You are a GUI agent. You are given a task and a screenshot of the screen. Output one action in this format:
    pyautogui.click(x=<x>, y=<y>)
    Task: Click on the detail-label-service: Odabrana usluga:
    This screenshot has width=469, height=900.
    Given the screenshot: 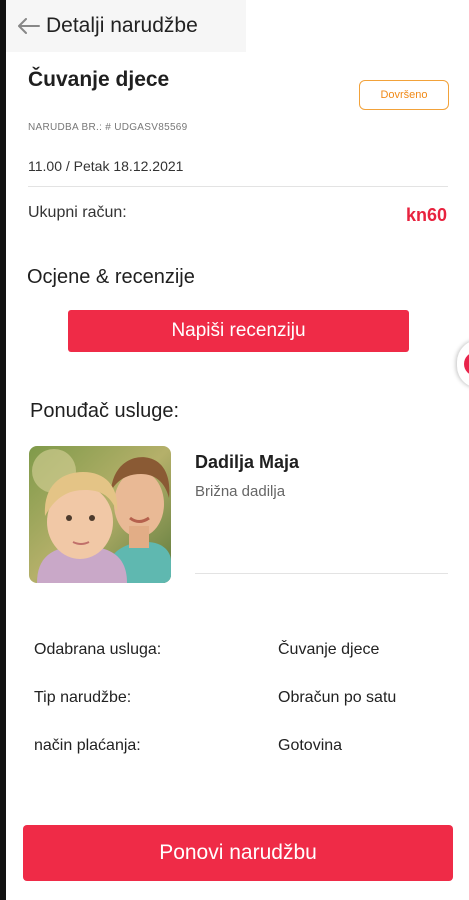 What is the action you would take?
    pyautogui.click(x=98, y=649)
    